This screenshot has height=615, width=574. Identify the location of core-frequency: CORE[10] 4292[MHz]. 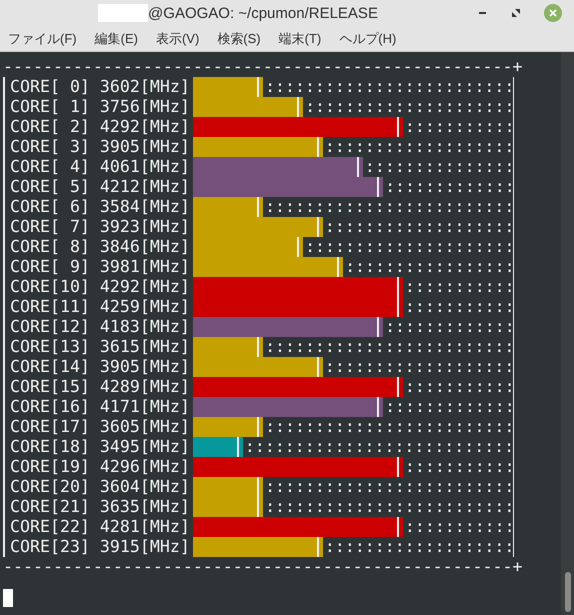
(100, 287).